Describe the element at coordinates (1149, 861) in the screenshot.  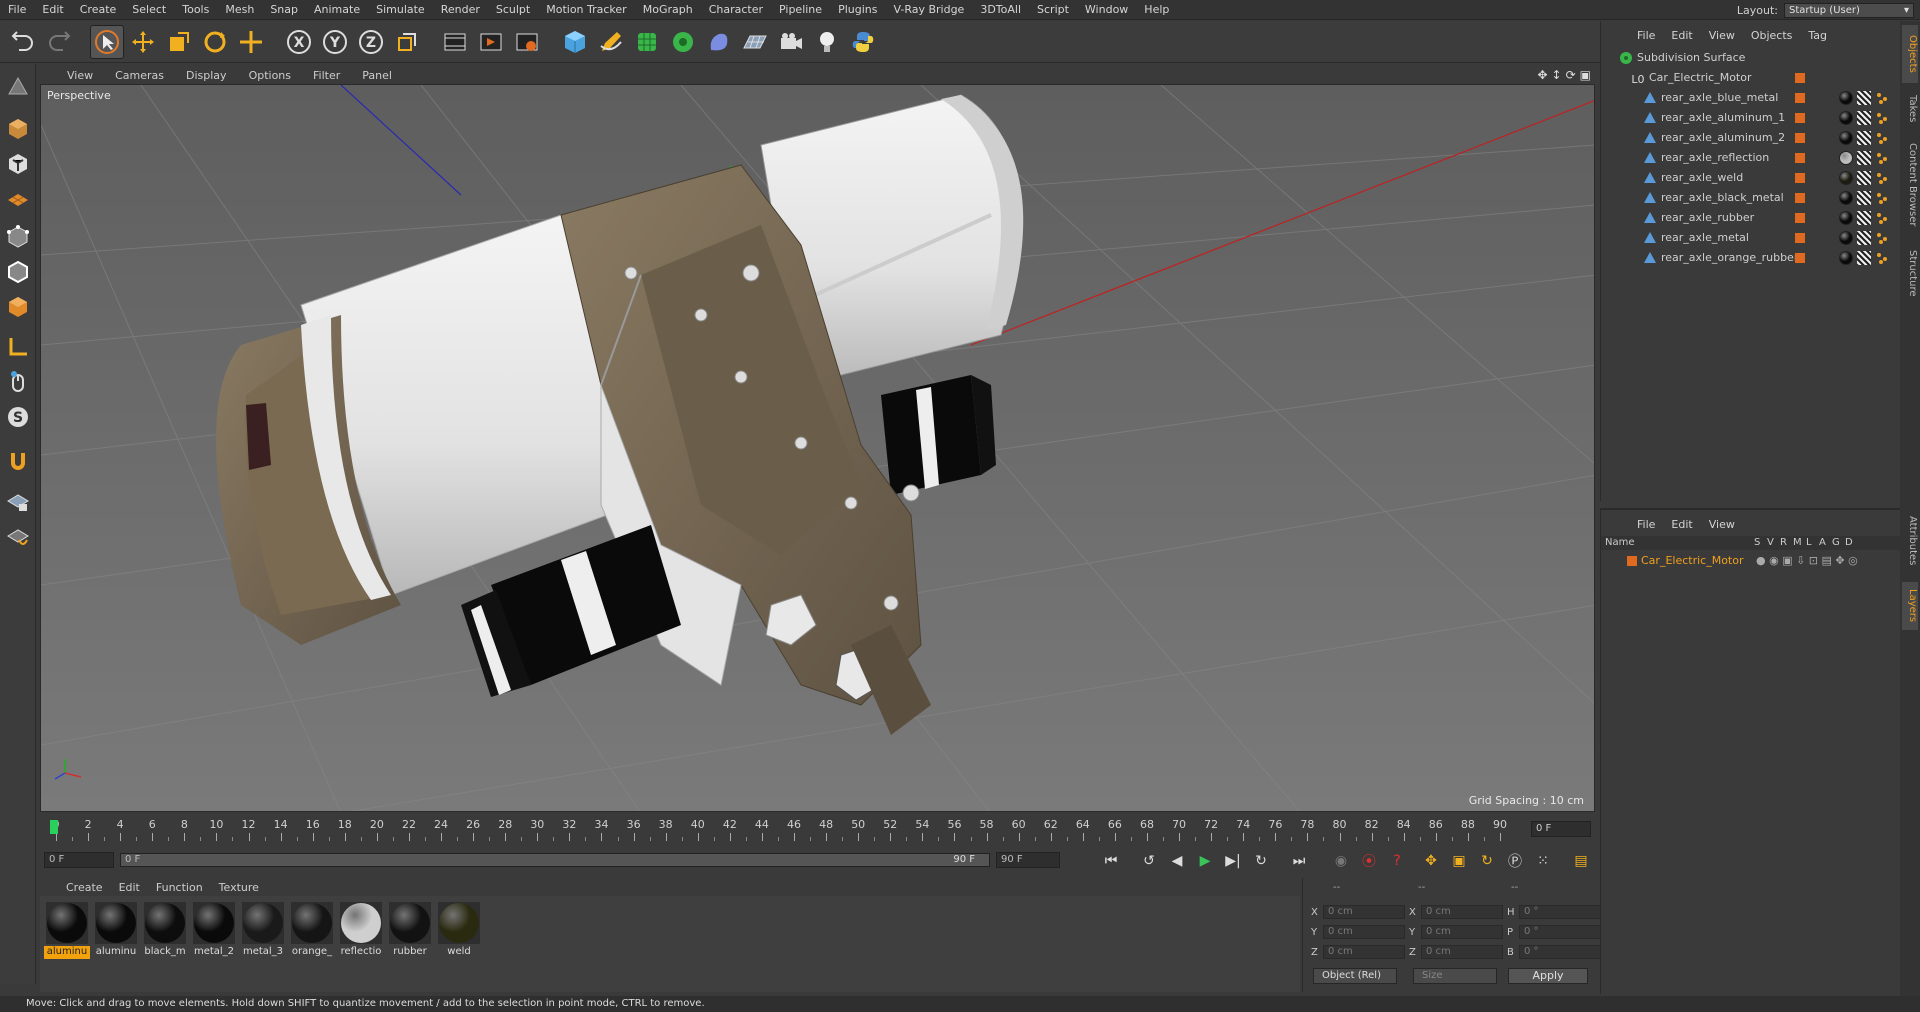
I see `previous-key-icon: ↺` at that location.